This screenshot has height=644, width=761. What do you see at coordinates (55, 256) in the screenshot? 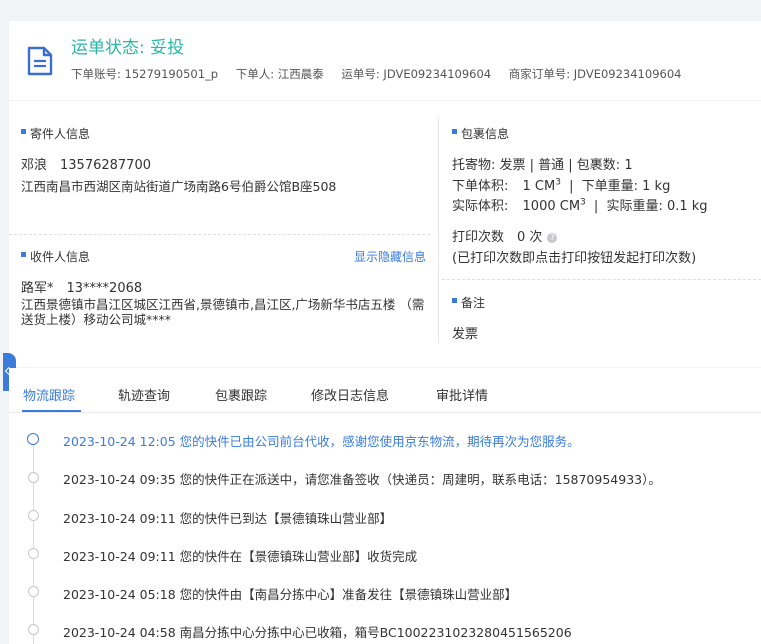
I see `receiver-section-title: 收件人信息` at bounding box center [55, 256].